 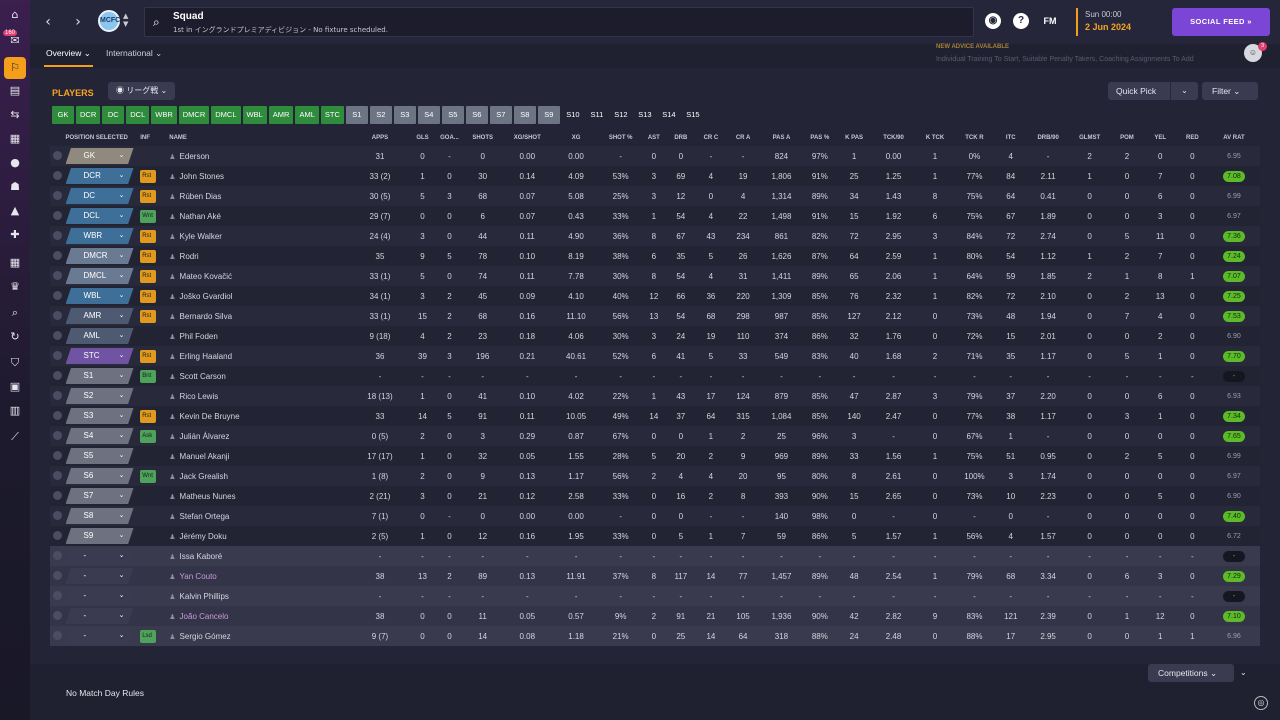 I want to click on column-header: NAME, so click(x=259, y=138).